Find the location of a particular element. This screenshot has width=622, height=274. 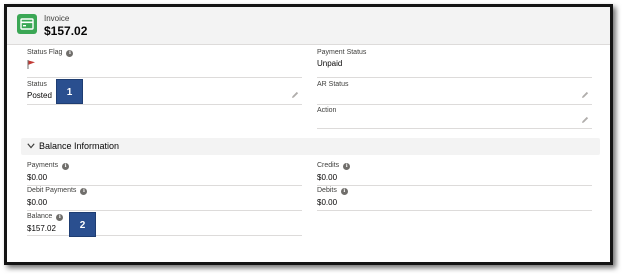

debit-payments-field: Debit Payments i $0.00 is located at coordinates (57, 197).